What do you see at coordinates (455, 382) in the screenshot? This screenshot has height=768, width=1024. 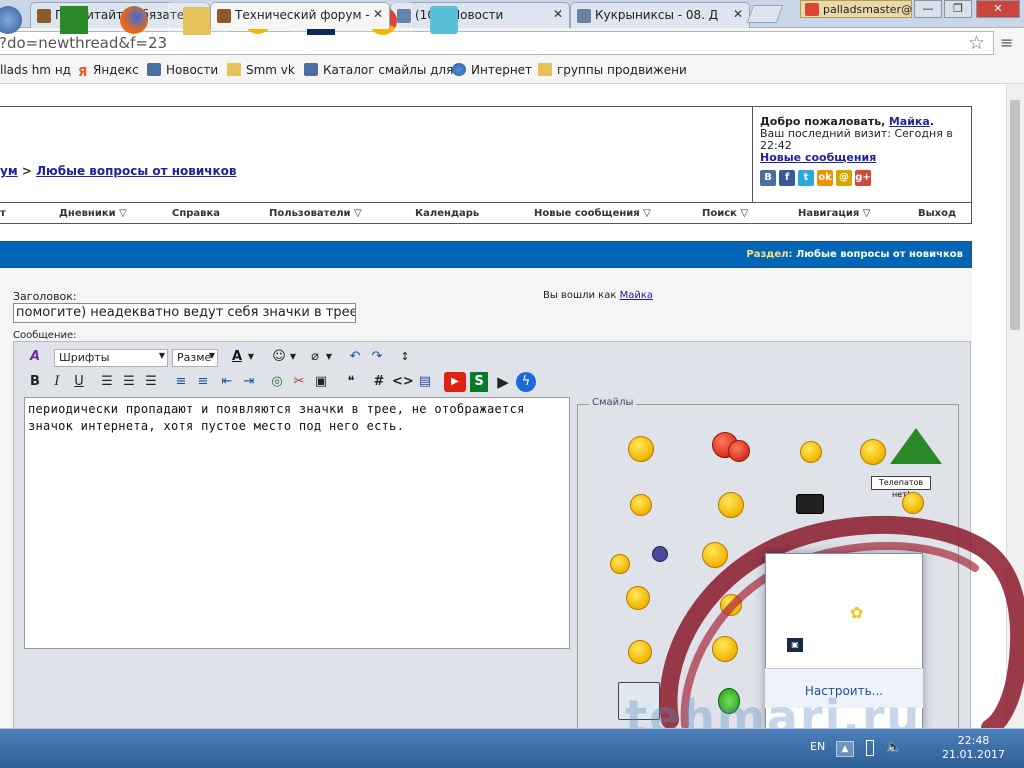 I see `youtube-icon: ▶` at bounding box center [455, 382].